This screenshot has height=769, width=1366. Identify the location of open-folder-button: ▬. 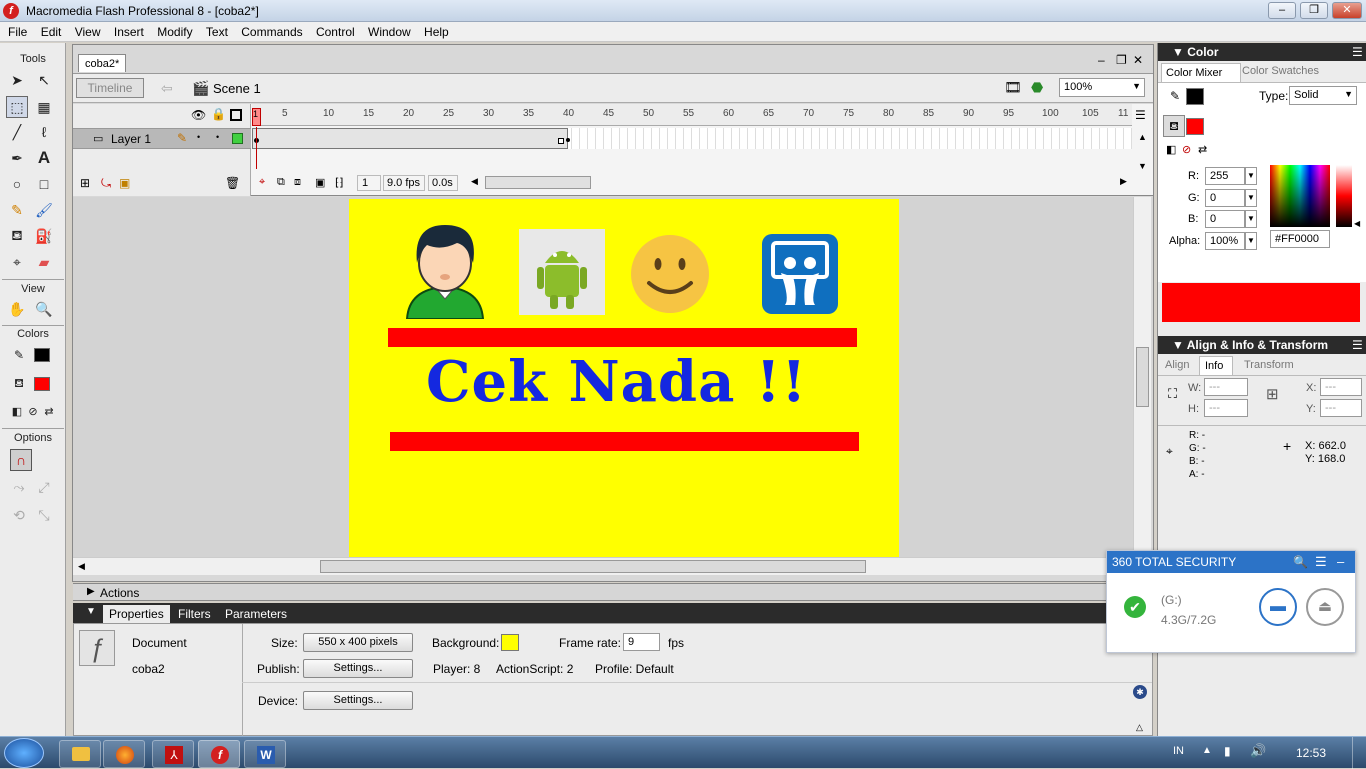
(1278, 607).